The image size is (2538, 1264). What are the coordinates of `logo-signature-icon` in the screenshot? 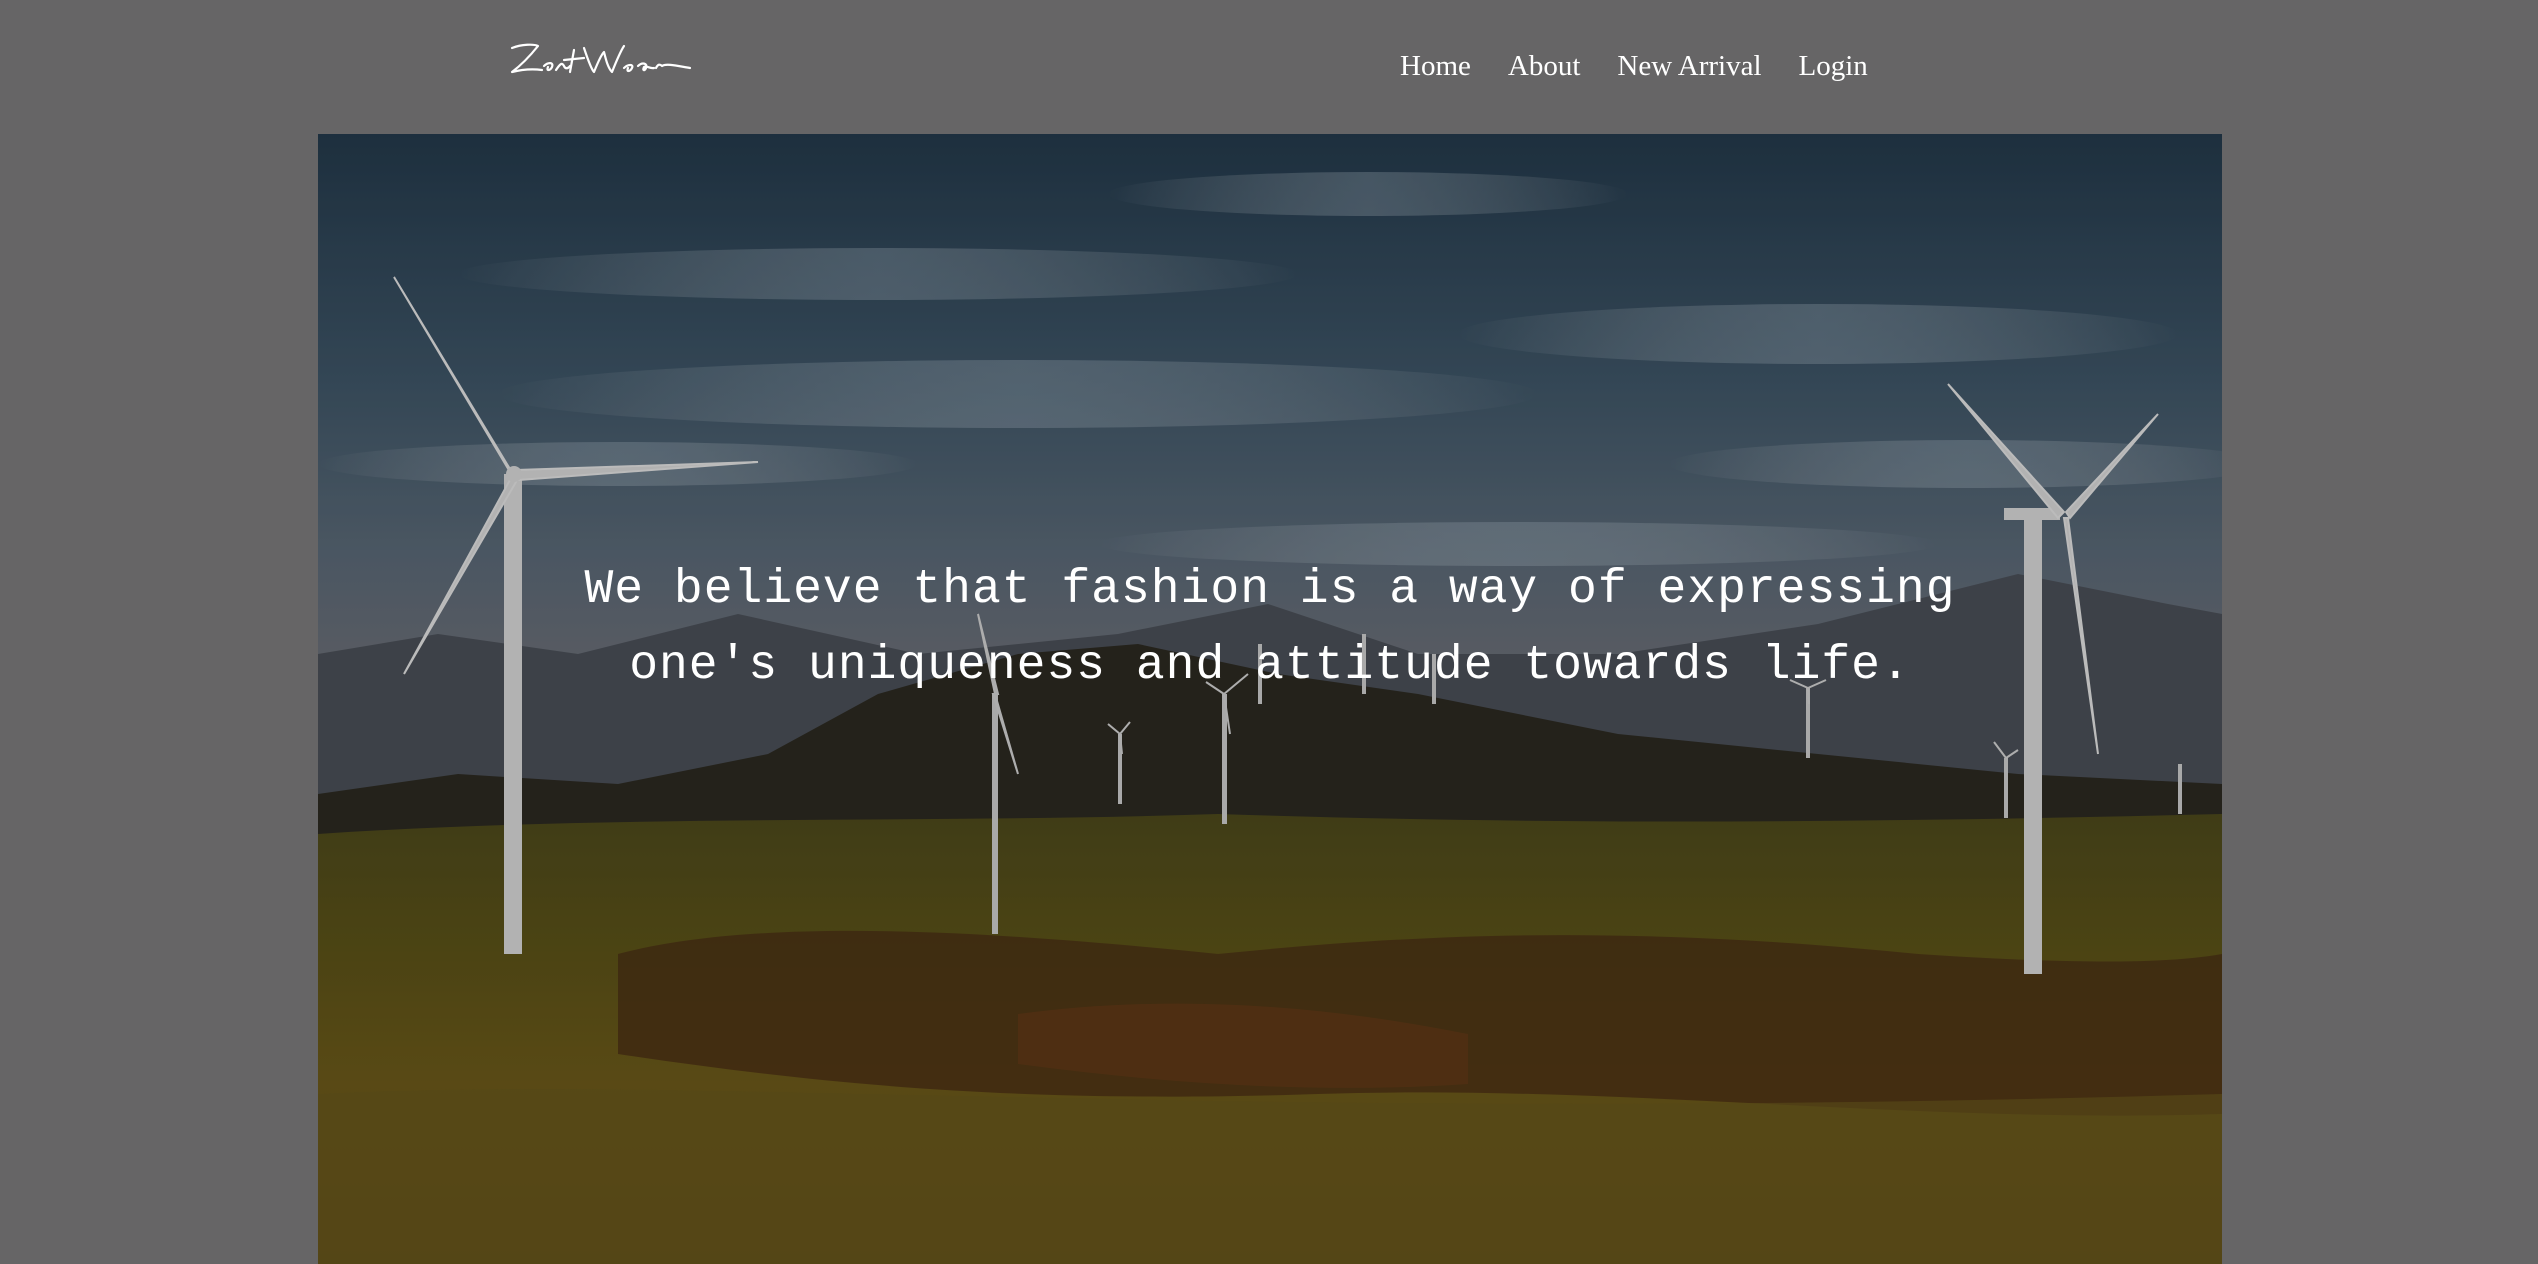 It's located at (601, 58).